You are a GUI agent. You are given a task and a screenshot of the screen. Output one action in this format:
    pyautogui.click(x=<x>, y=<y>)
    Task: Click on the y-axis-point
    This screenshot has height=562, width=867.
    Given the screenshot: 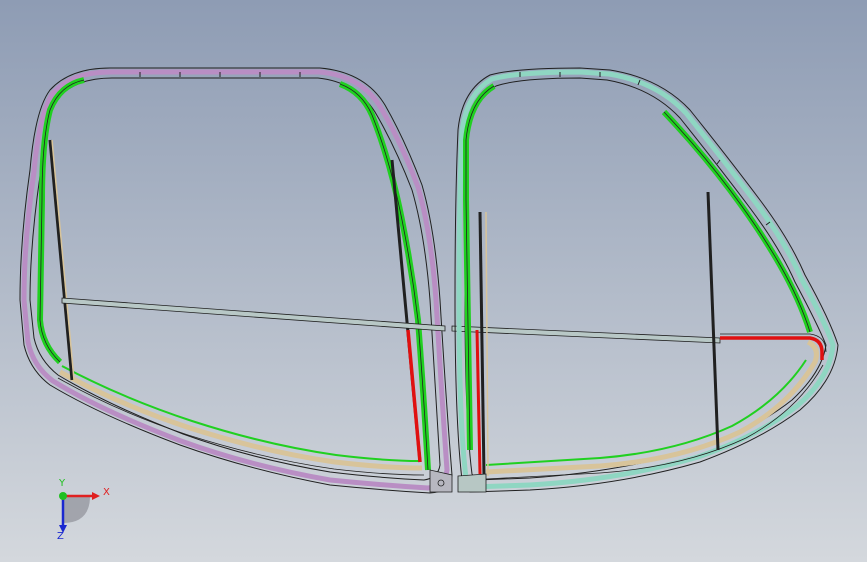 What is the action you would take?
    pyautogui.click(x=63, y=496)
    